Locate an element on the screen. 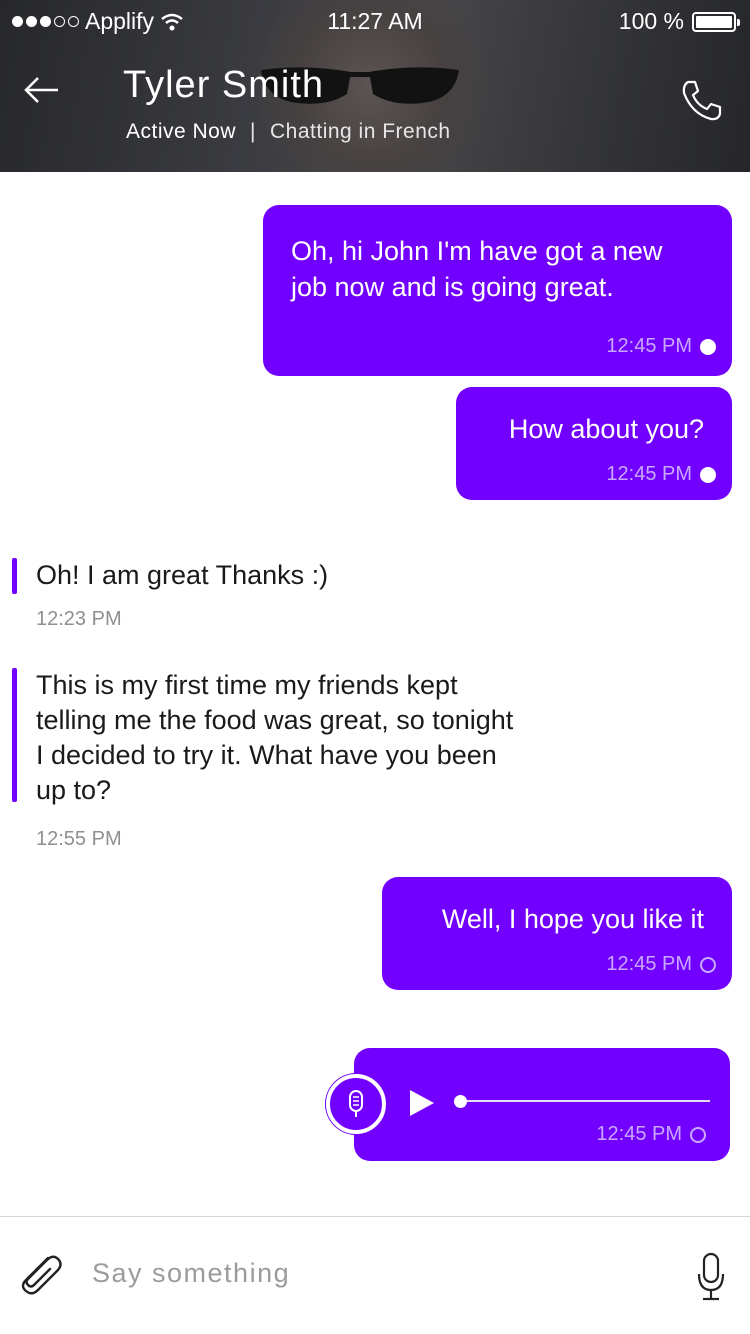  composer-divider is located at coordinates (375, 1216).